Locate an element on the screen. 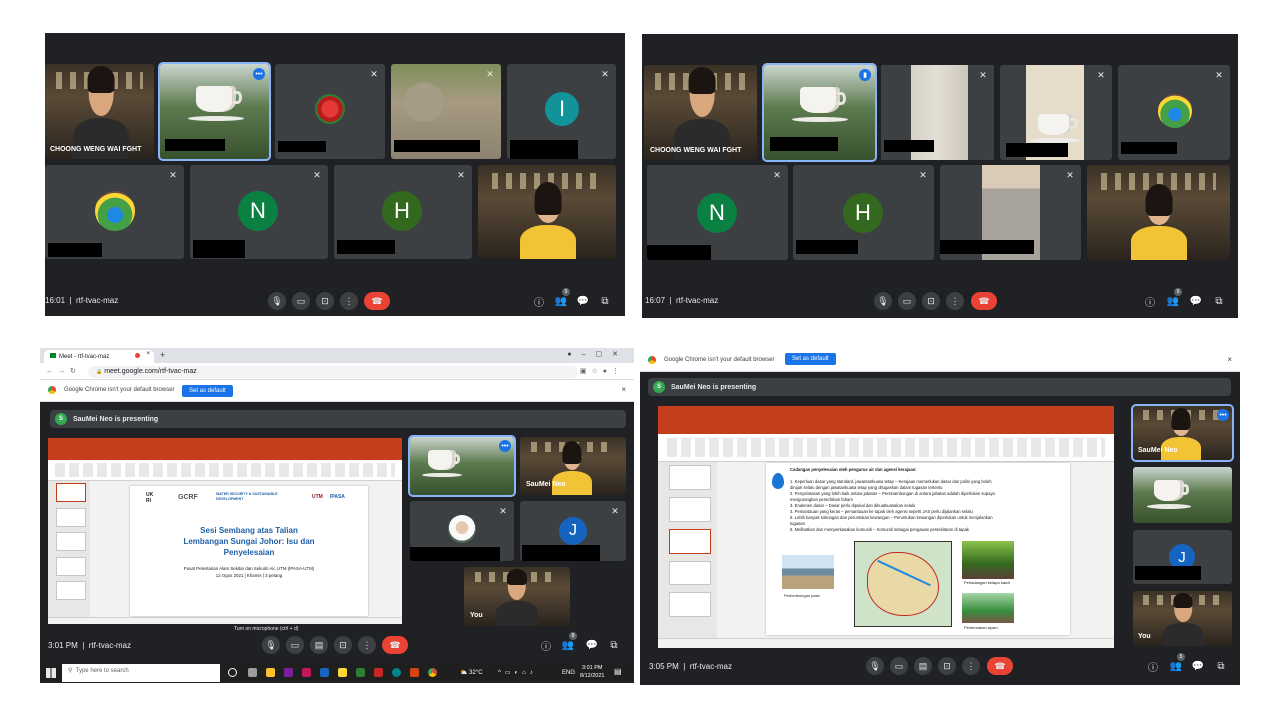 This screenshot has height=720, width=1280. language-indicator: ENG is located at coordinates (568, 673).